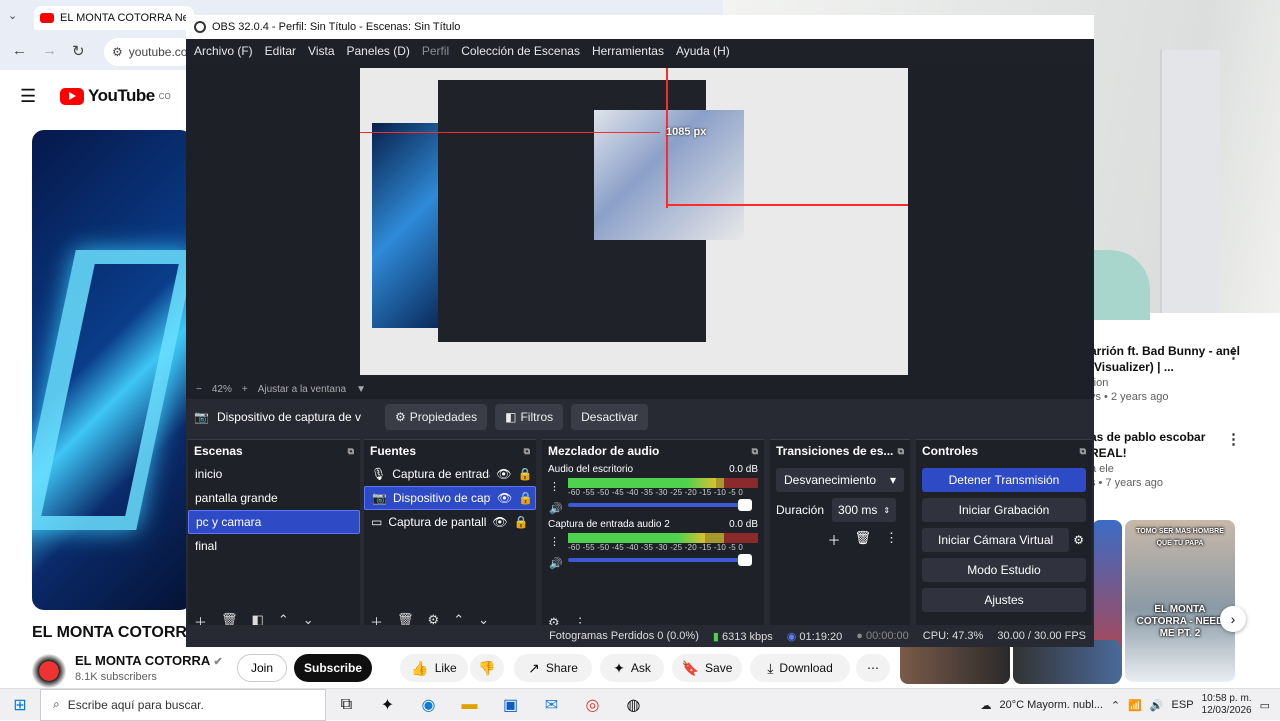 This screenshot has width=1280, height=721. Describe the element at coordinates (510, 705) in the screenshot. I see `store-icon: ▣` at that location.